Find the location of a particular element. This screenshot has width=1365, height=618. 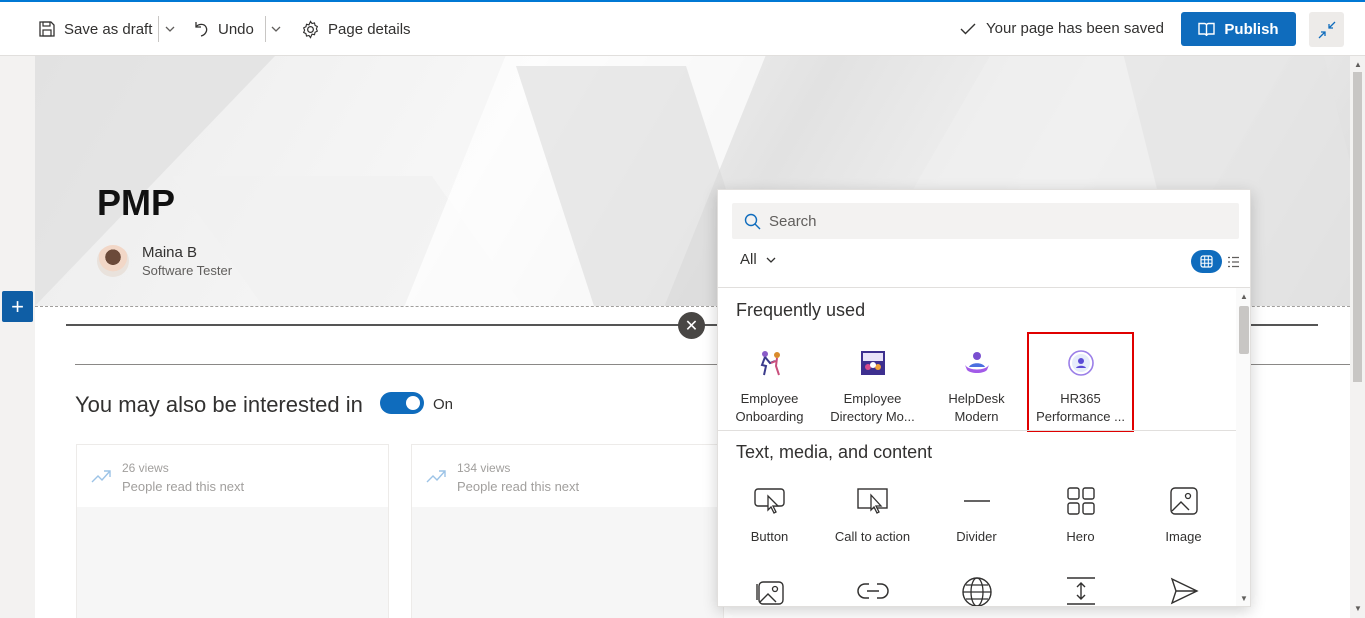

author-byline: Maina B Software Tester is located at coordinates (164, 261).